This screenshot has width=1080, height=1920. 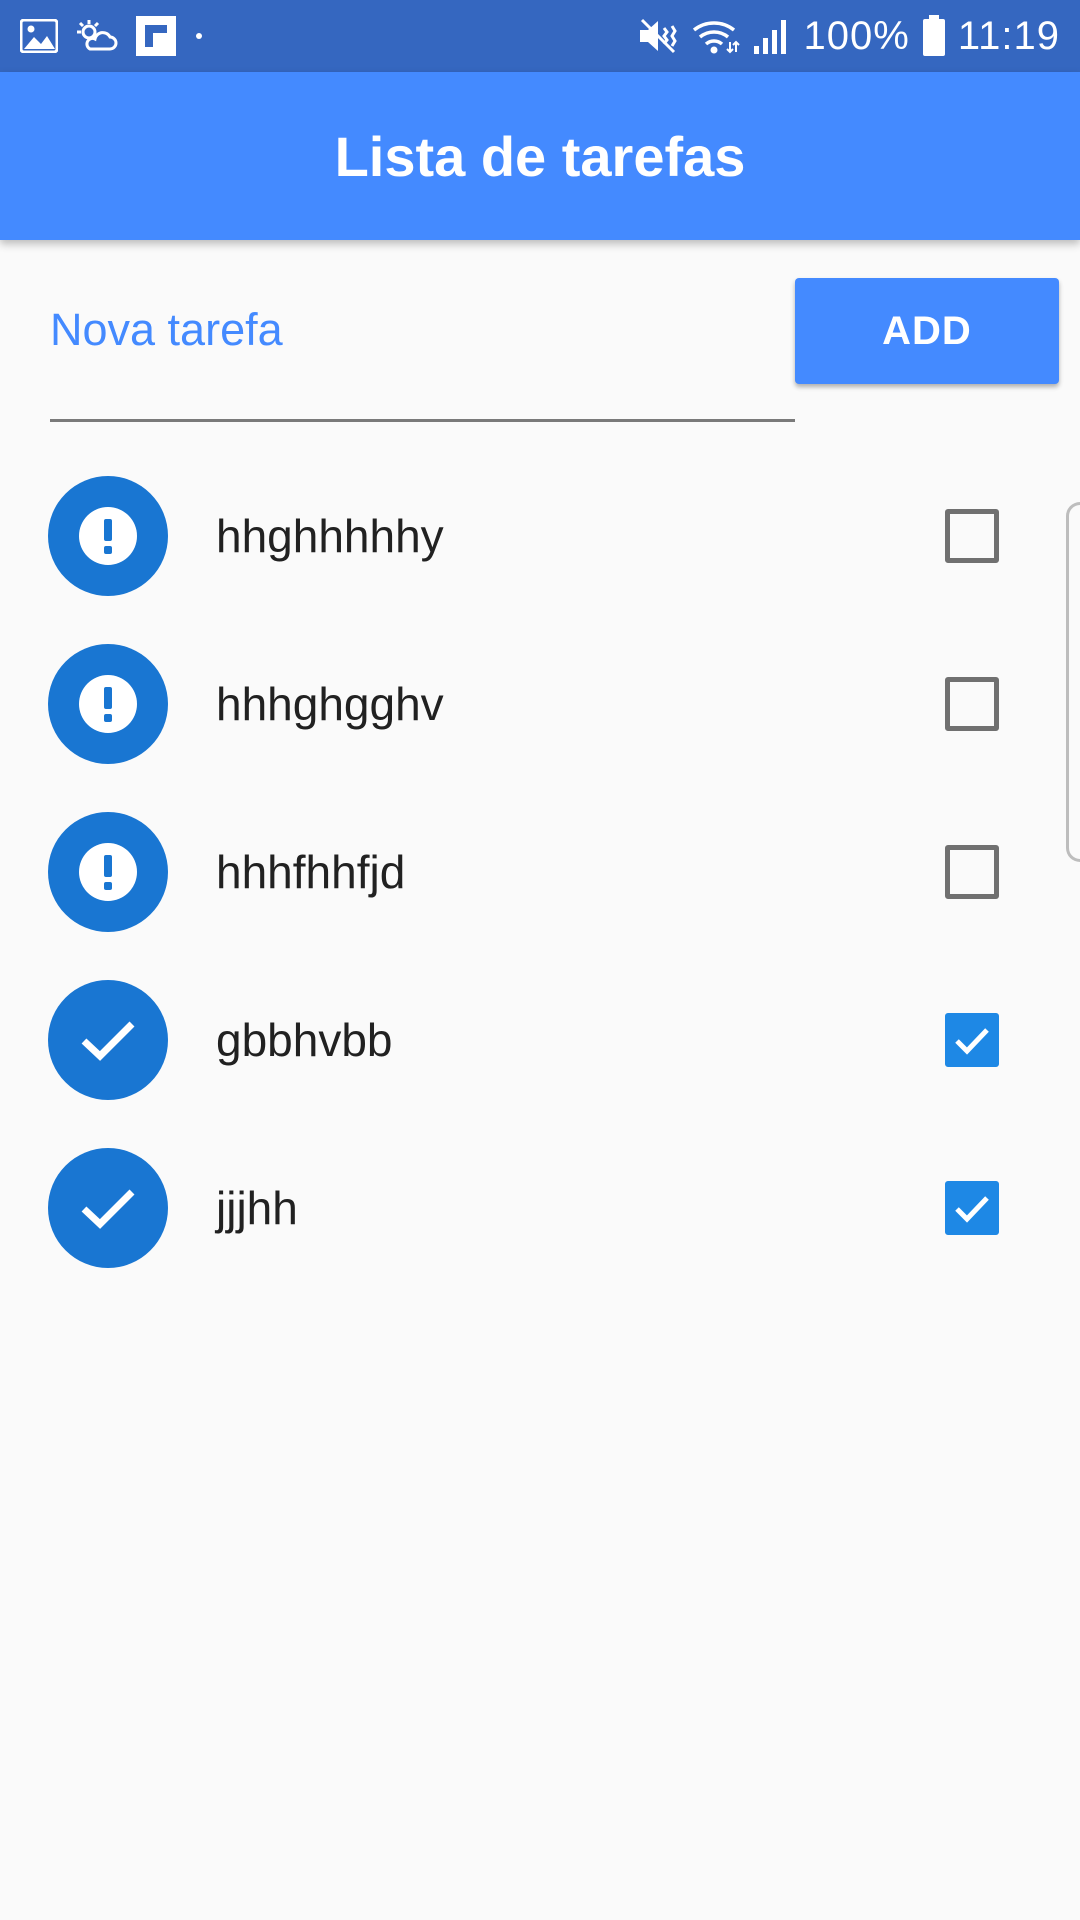 I want to click on task-label: hhhfhhfjd, so click(x=311, y=872).